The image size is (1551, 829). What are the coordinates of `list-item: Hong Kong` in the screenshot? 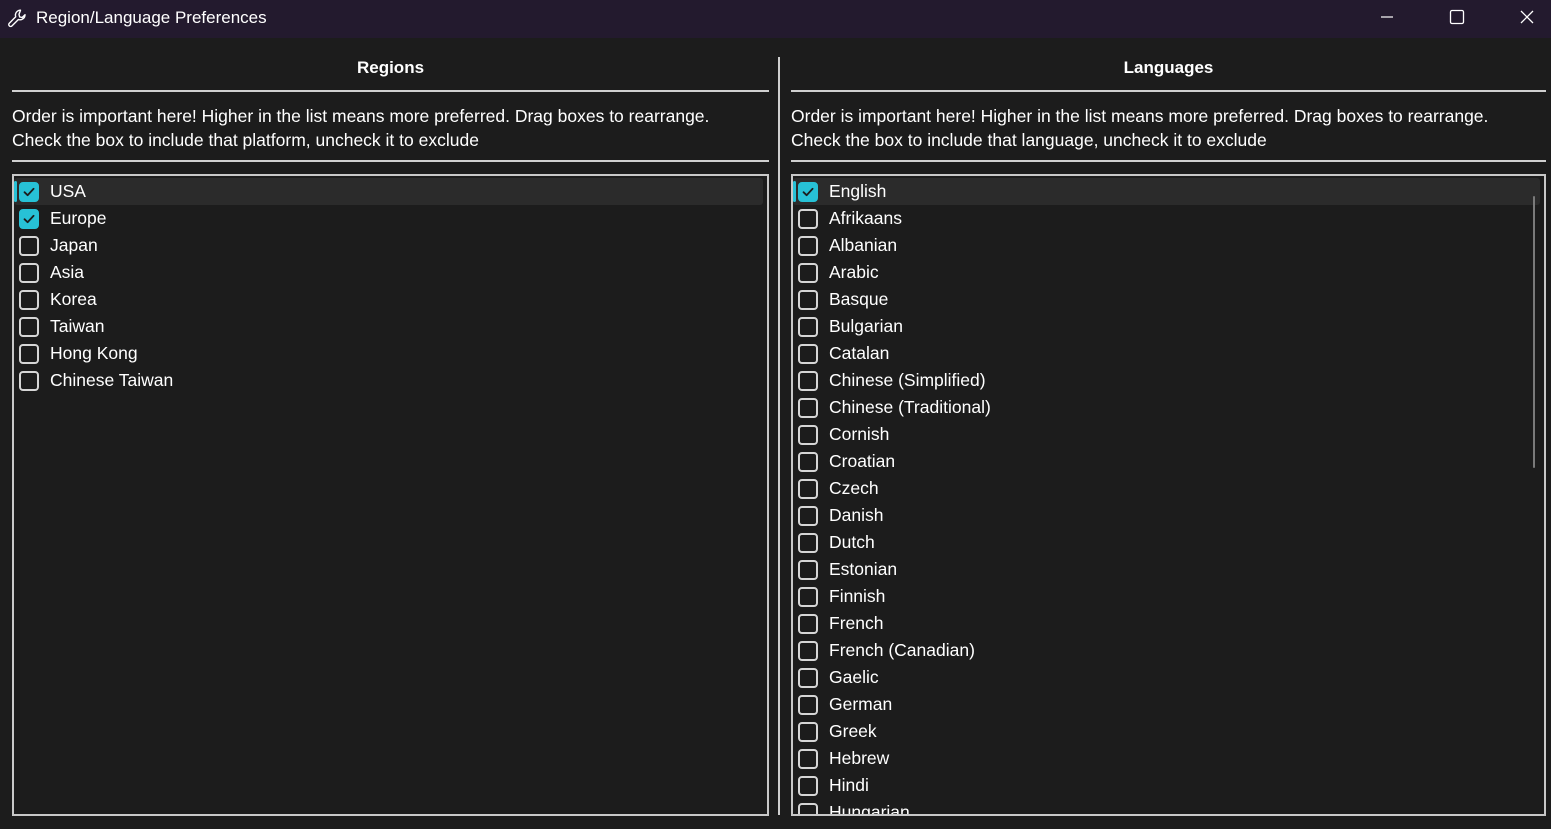 It's located at (390, 353).